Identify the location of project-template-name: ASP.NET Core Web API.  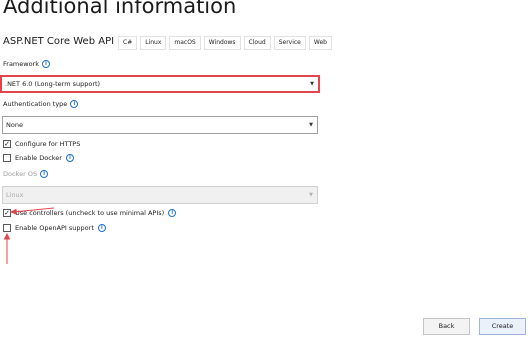
(59, 41).